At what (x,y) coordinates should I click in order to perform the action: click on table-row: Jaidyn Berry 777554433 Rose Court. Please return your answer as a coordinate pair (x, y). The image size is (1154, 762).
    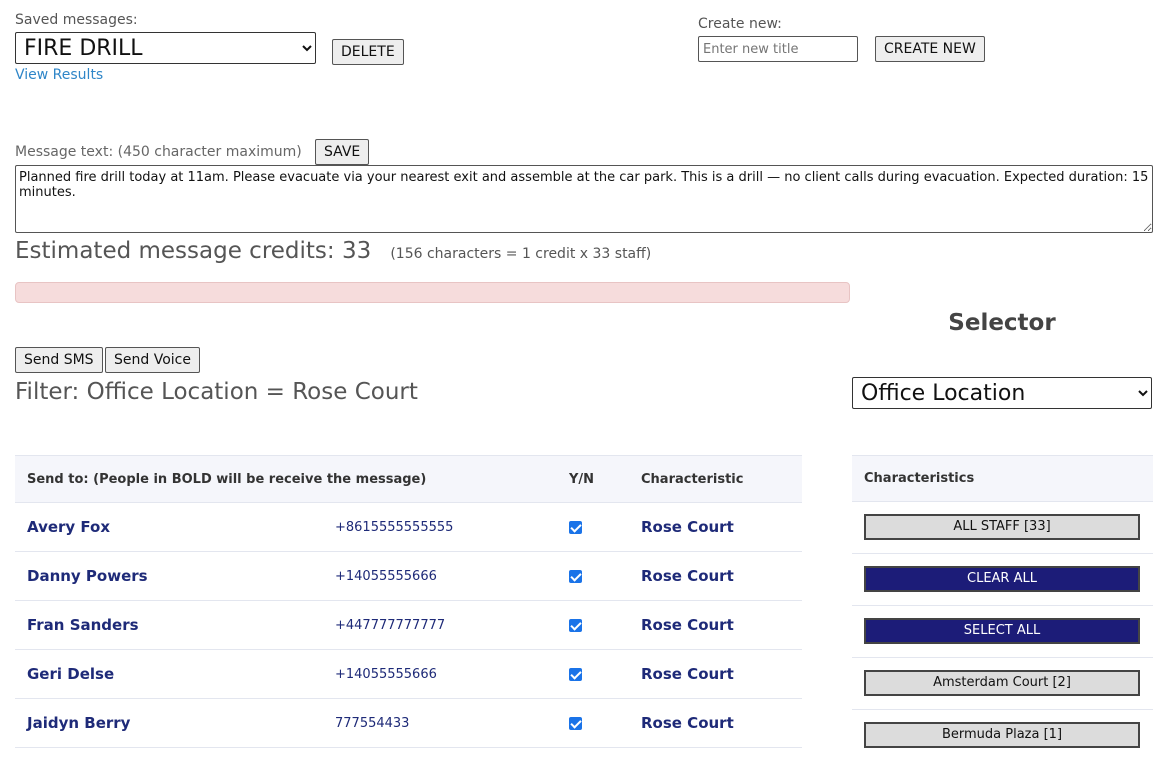
    Looking at the image, I should click on (408, 723).